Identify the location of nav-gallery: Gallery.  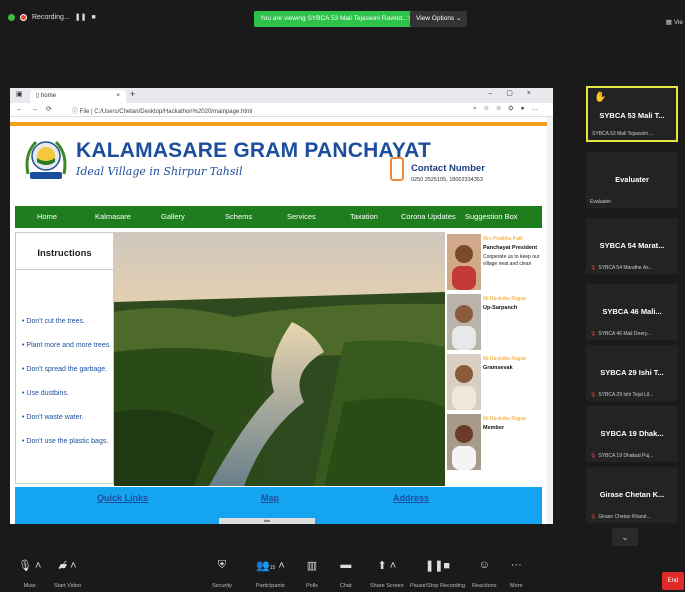
(173, 216).